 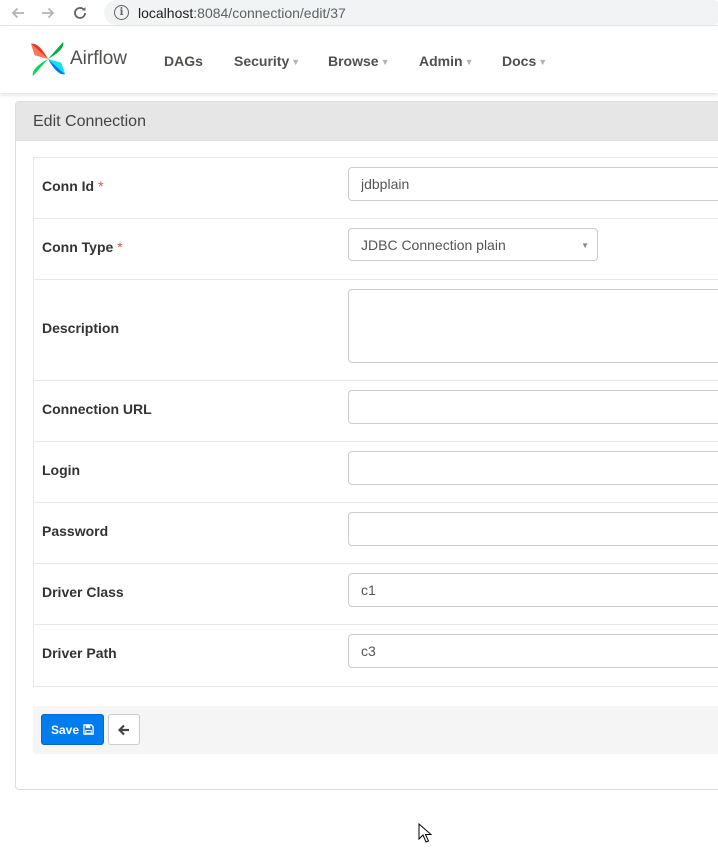 I want to click on brand-link: Airflow, so click(x=78, y=59).